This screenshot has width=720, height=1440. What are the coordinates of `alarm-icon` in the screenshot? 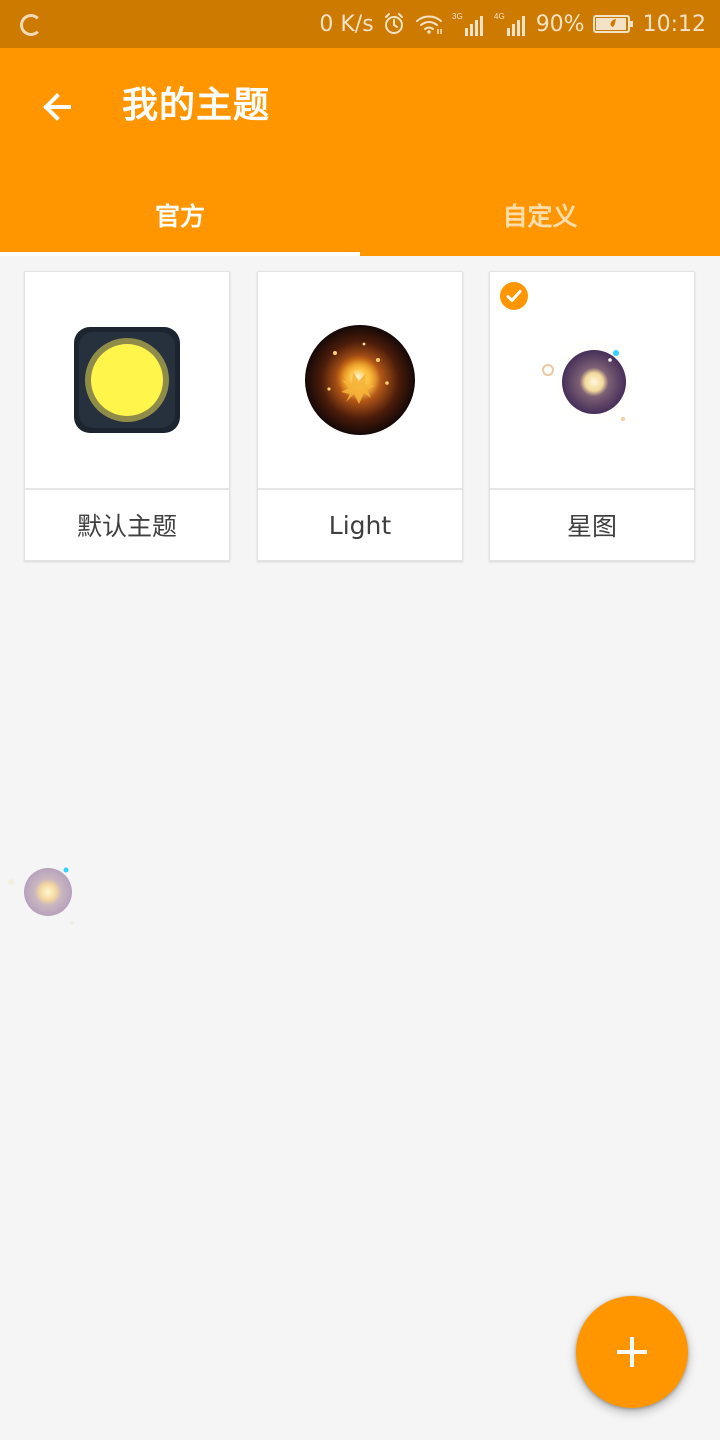 It's located at (393, 23).